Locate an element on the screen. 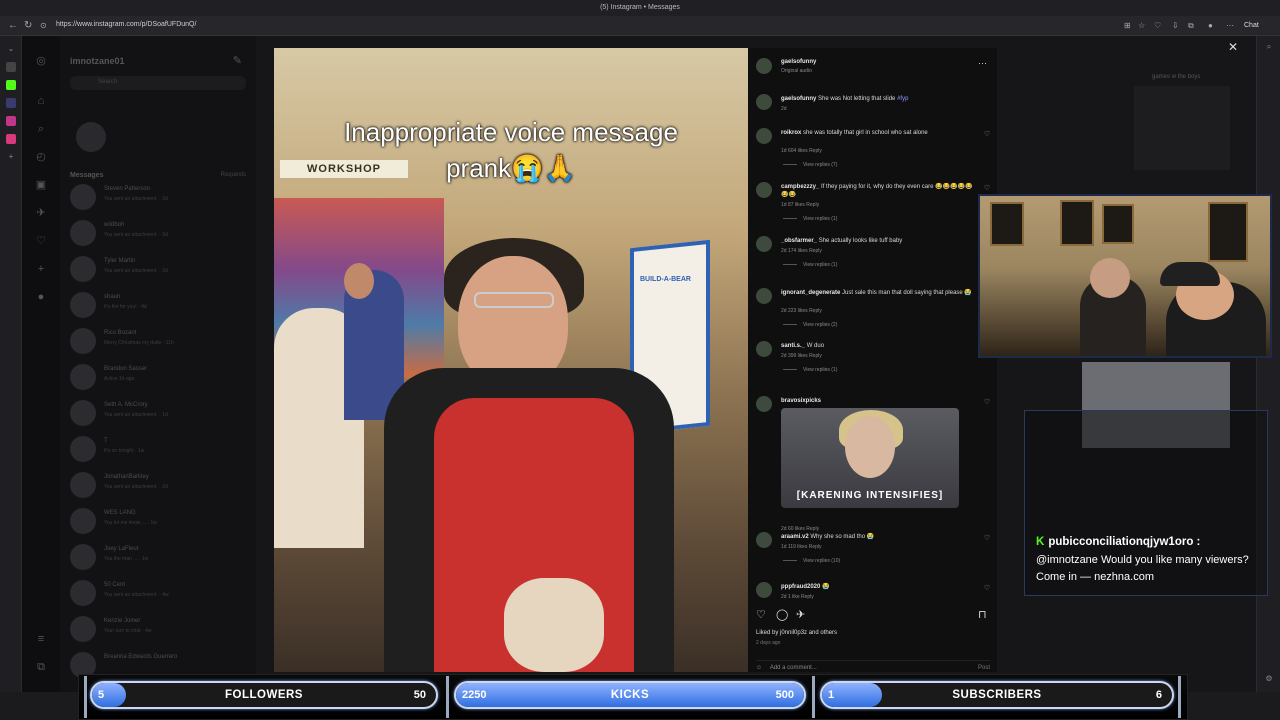  dm-thread: Tyler Martin You sent an attachment. · 3d is located at coordinates (160, 269).